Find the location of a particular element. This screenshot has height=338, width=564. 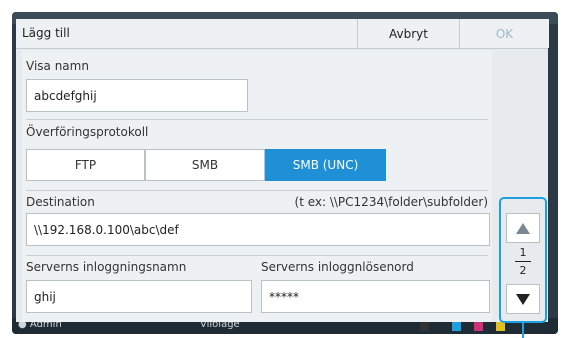

login-name-label: Serverns inloggningsnamn is located at coordinates (106, 267).